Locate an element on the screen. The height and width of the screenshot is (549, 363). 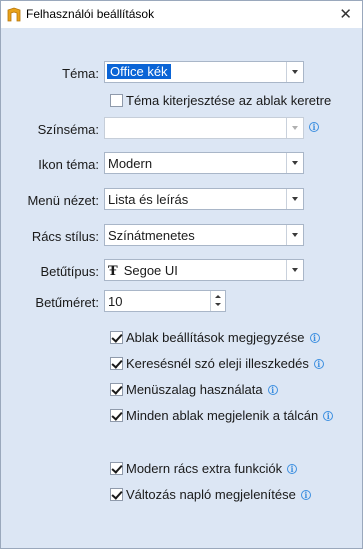
icon-theme-dropdown-button is located at coordinates (294, 163).